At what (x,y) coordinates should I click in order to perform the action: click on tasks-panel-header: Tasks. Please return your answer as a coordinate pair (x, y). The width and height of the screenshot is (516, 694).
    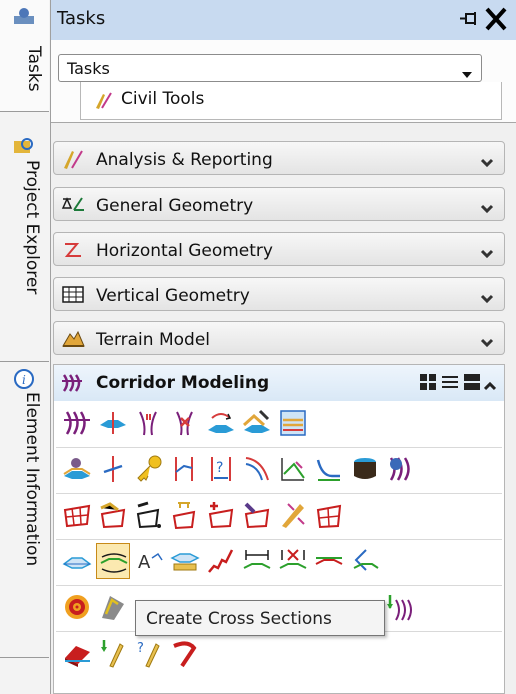
    Looking at the image, I should click on (283, 20).